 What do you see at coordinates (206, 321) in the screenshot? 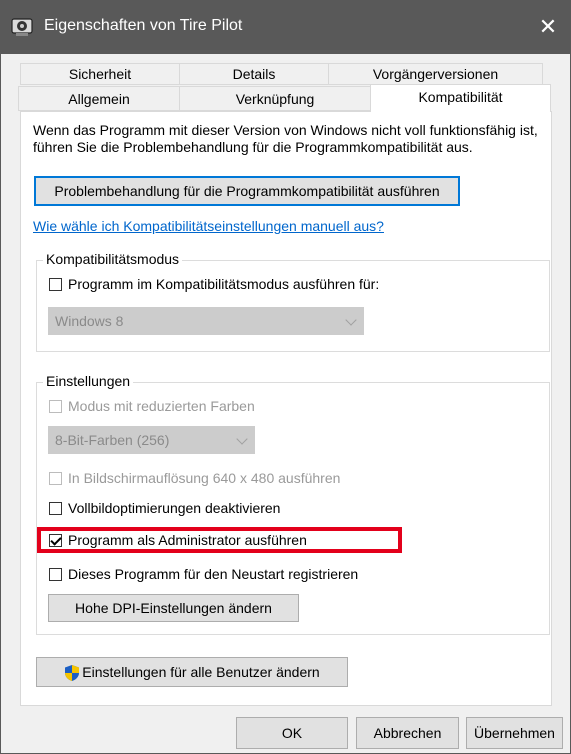
I see `os-select: Windows 8` at bounding box center [206, 321].